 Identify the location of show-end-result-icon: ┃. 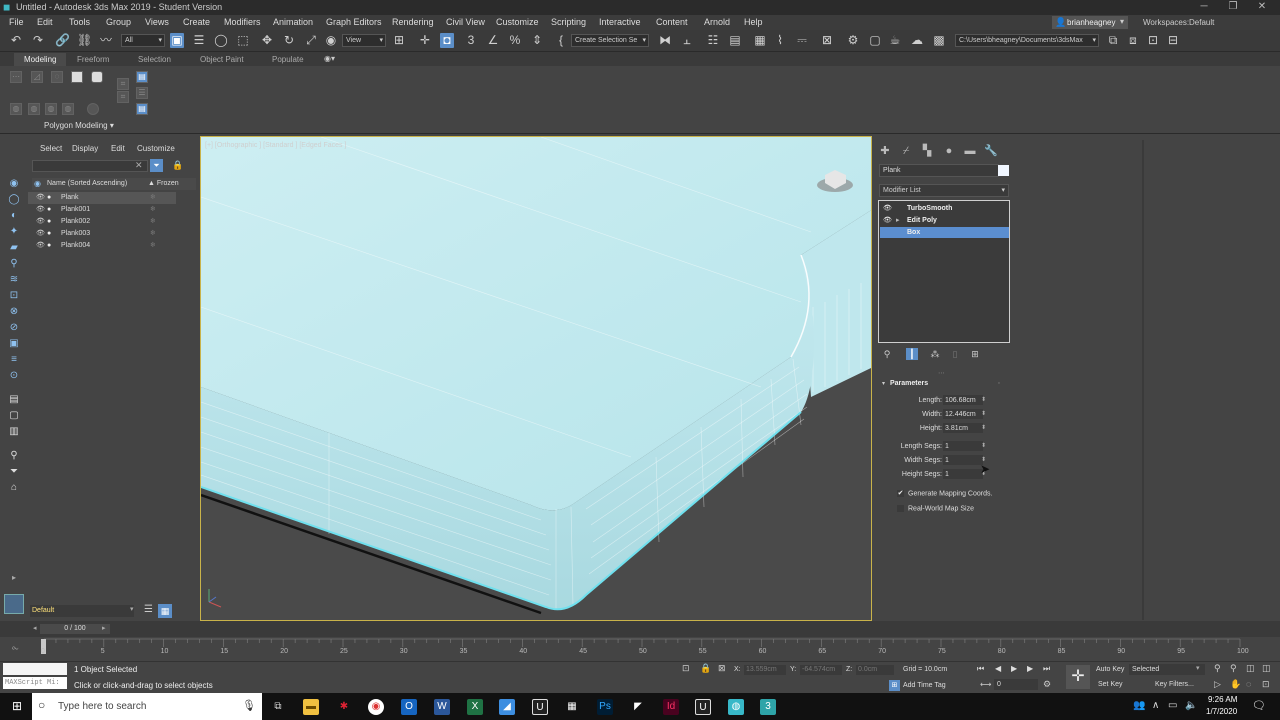
(912, 354).